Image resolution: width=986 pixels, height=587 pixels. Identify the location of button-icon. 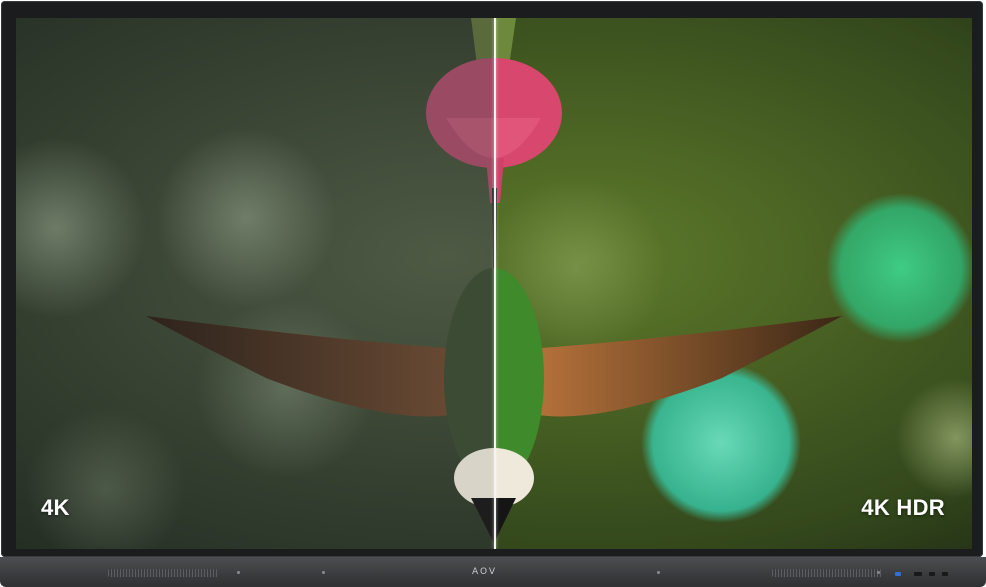
(945, 574).